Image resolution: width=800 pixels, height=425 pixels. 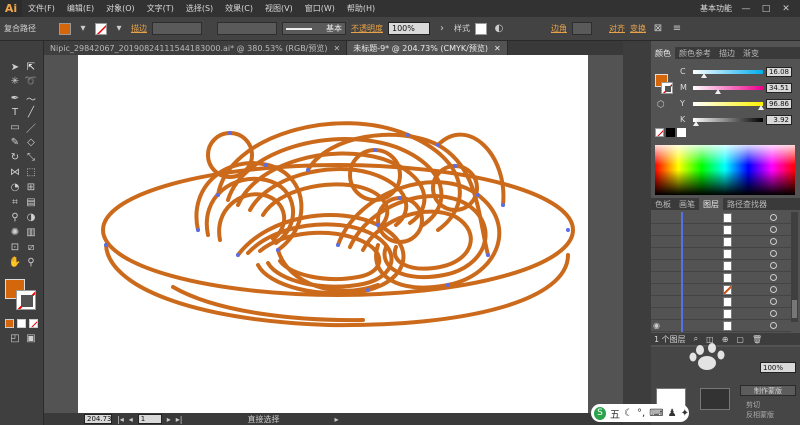 I want to click on ime-toolbar: S 五 ☾ °, ⌨ ♟ ✦, so click(x=640, y=413).